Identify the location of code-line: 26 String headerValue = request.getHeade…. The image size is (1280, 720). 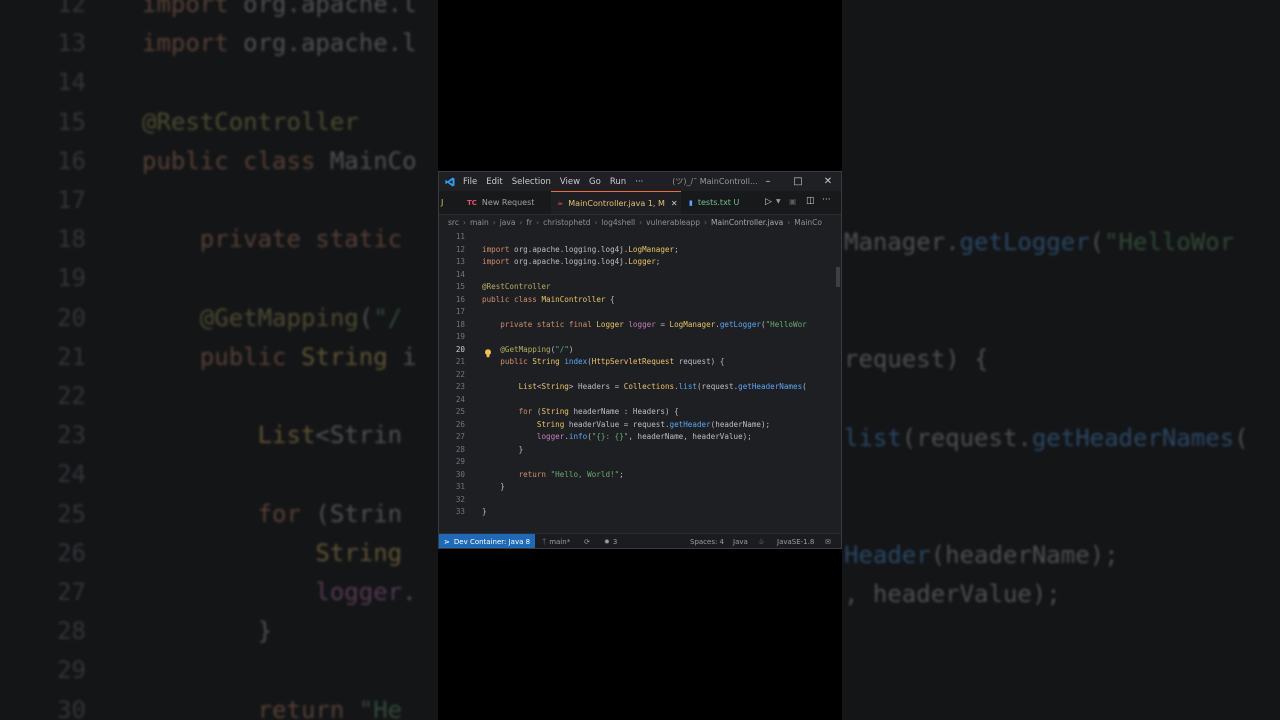
(640, 426).